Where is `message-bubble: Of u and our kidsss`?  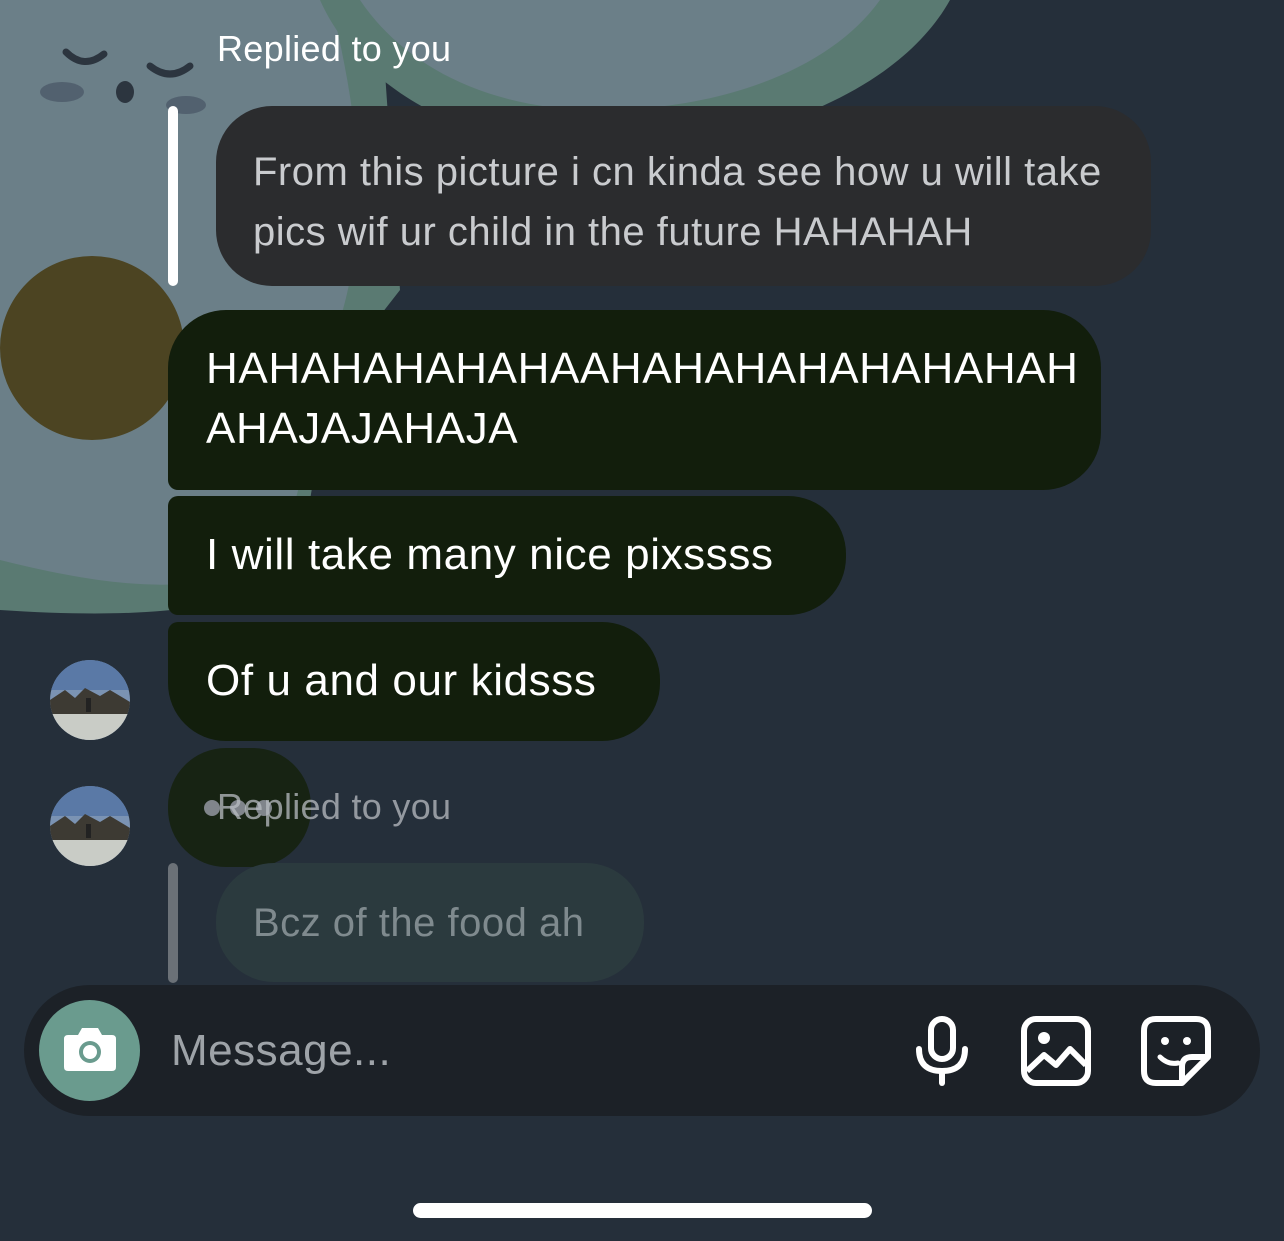 message-bubble: Of u and our kidsss is located at coordinates (414, 681).